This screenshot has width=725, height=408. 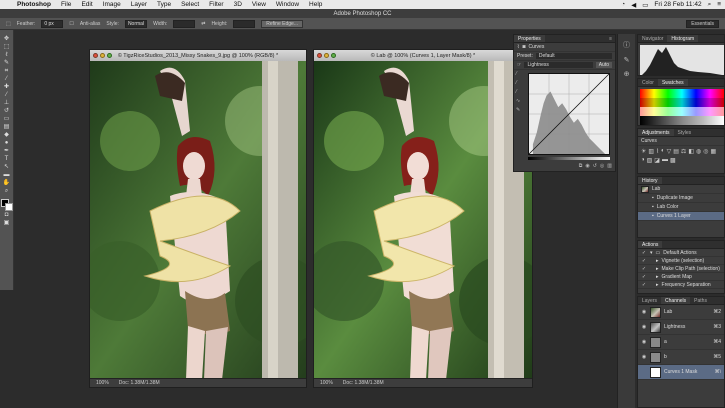 I want to click on document-title-bar-2: © Lab @ 100% (Curves 1, Layer Mask/8) *, so click(x=423, y=55).